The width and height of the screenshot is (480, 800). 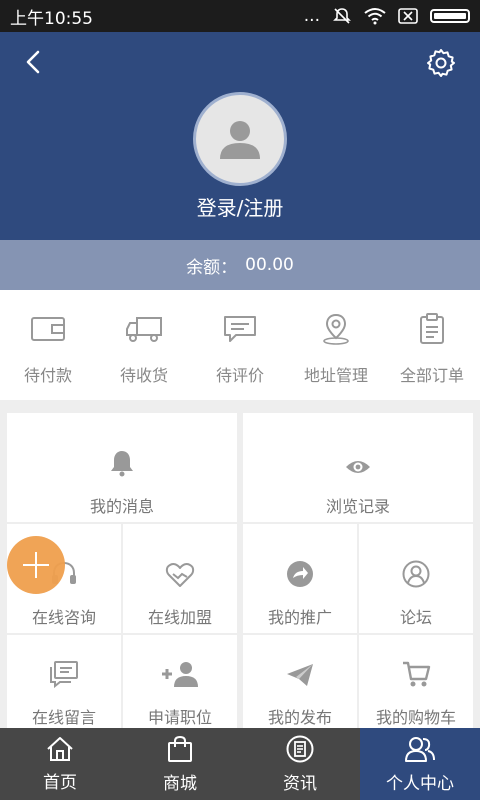 I want to click on order-item-all-orders: 全部订单, so click(x=432, y=345).